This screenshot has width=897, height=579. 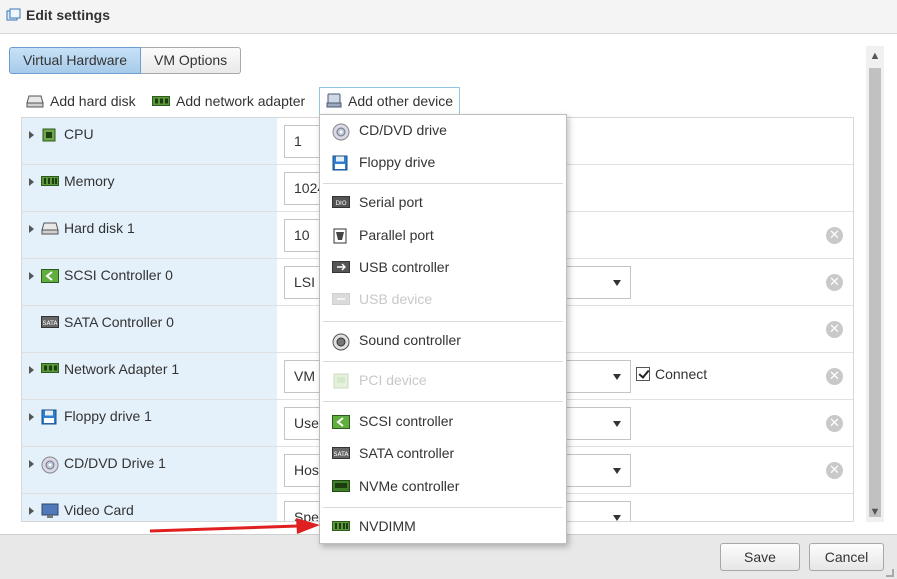 I want to click on menu-label: USB controller, so click(x=404, y=267).